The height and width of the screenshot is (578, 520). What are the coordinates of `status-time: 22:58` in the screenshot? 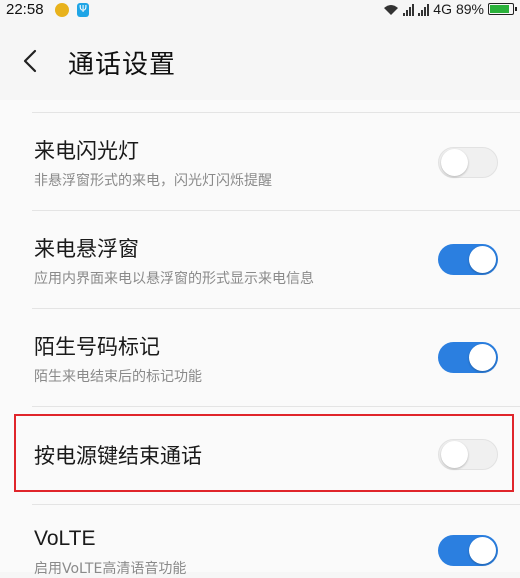 It's located at (25, 9).